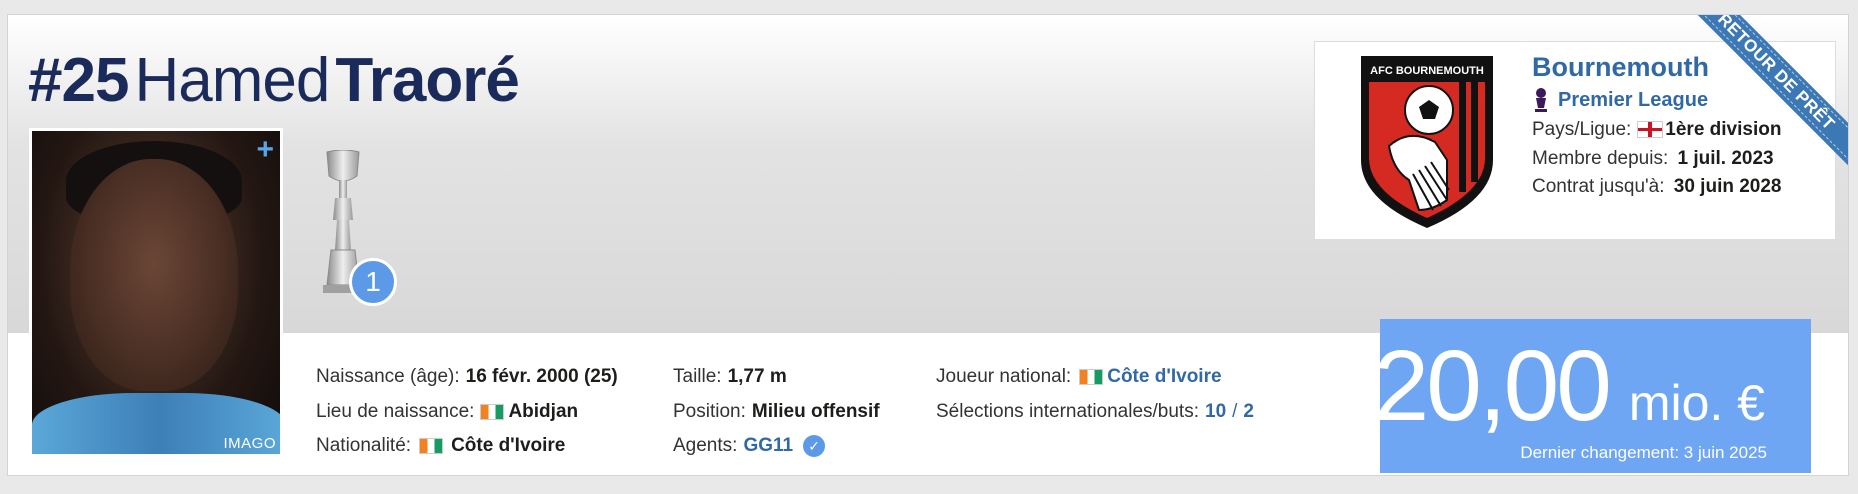  Describe the element at coordinates (1650, 130) in the screenshot. I see `england-flag-icon` at that location.